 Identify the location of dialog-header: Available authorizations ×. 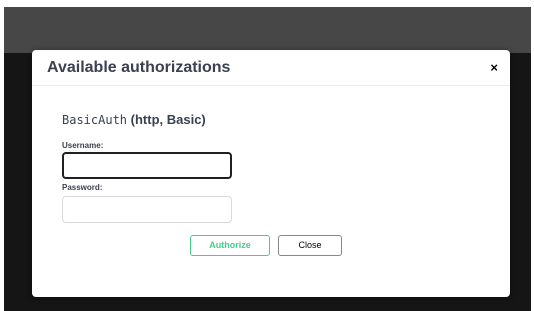
(271, 68).